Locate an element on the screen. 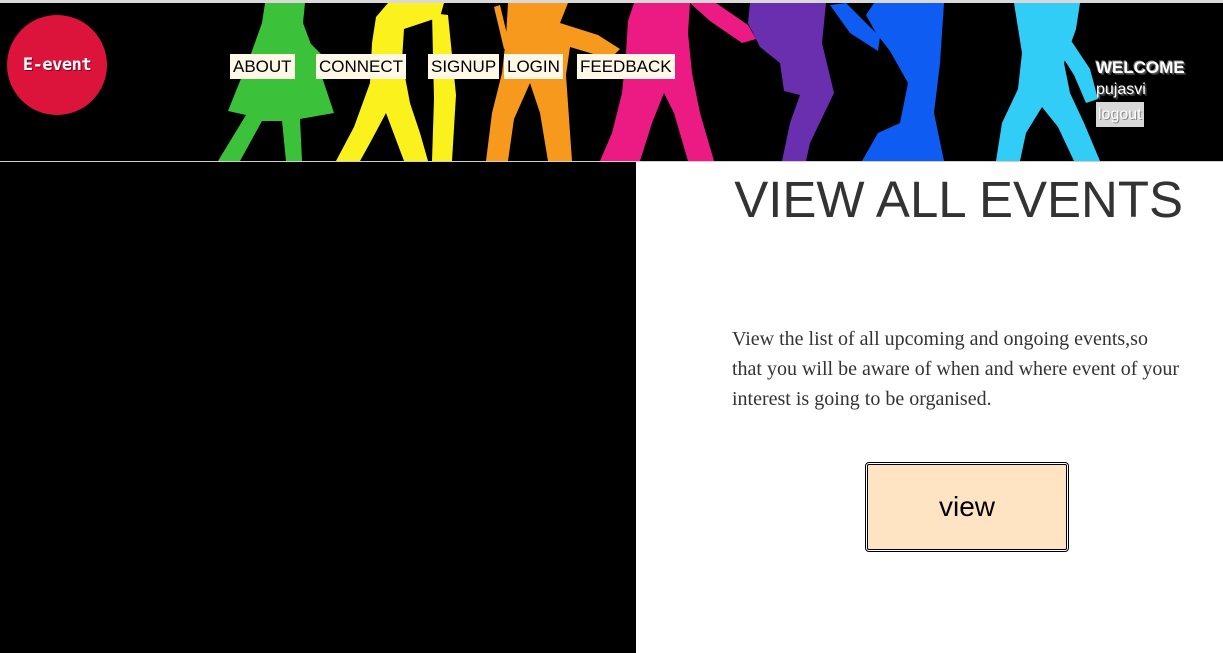 The height and width of the screenshot is (653, 1223). orange-dancer-silhouette is located at coordinates (553, 82).